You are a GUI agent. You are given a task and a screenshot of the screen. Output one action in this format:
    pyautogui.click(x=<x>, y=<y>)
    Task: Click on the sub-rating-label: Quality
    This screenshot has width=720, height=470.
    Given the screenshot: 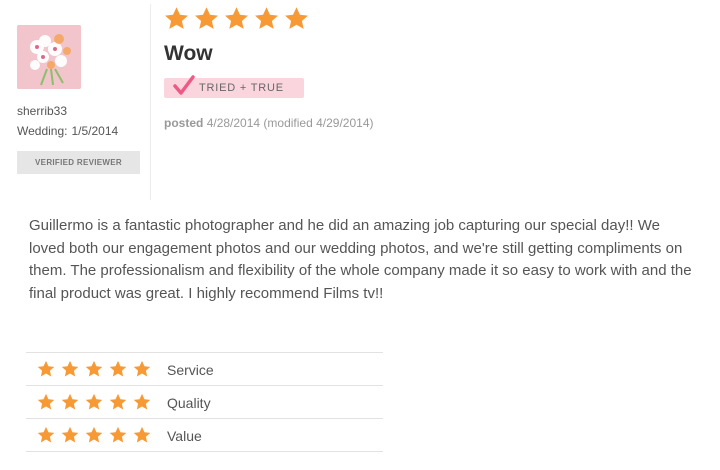 What is the action you would take?
    pyautogui.click(x=189, y=403)
    